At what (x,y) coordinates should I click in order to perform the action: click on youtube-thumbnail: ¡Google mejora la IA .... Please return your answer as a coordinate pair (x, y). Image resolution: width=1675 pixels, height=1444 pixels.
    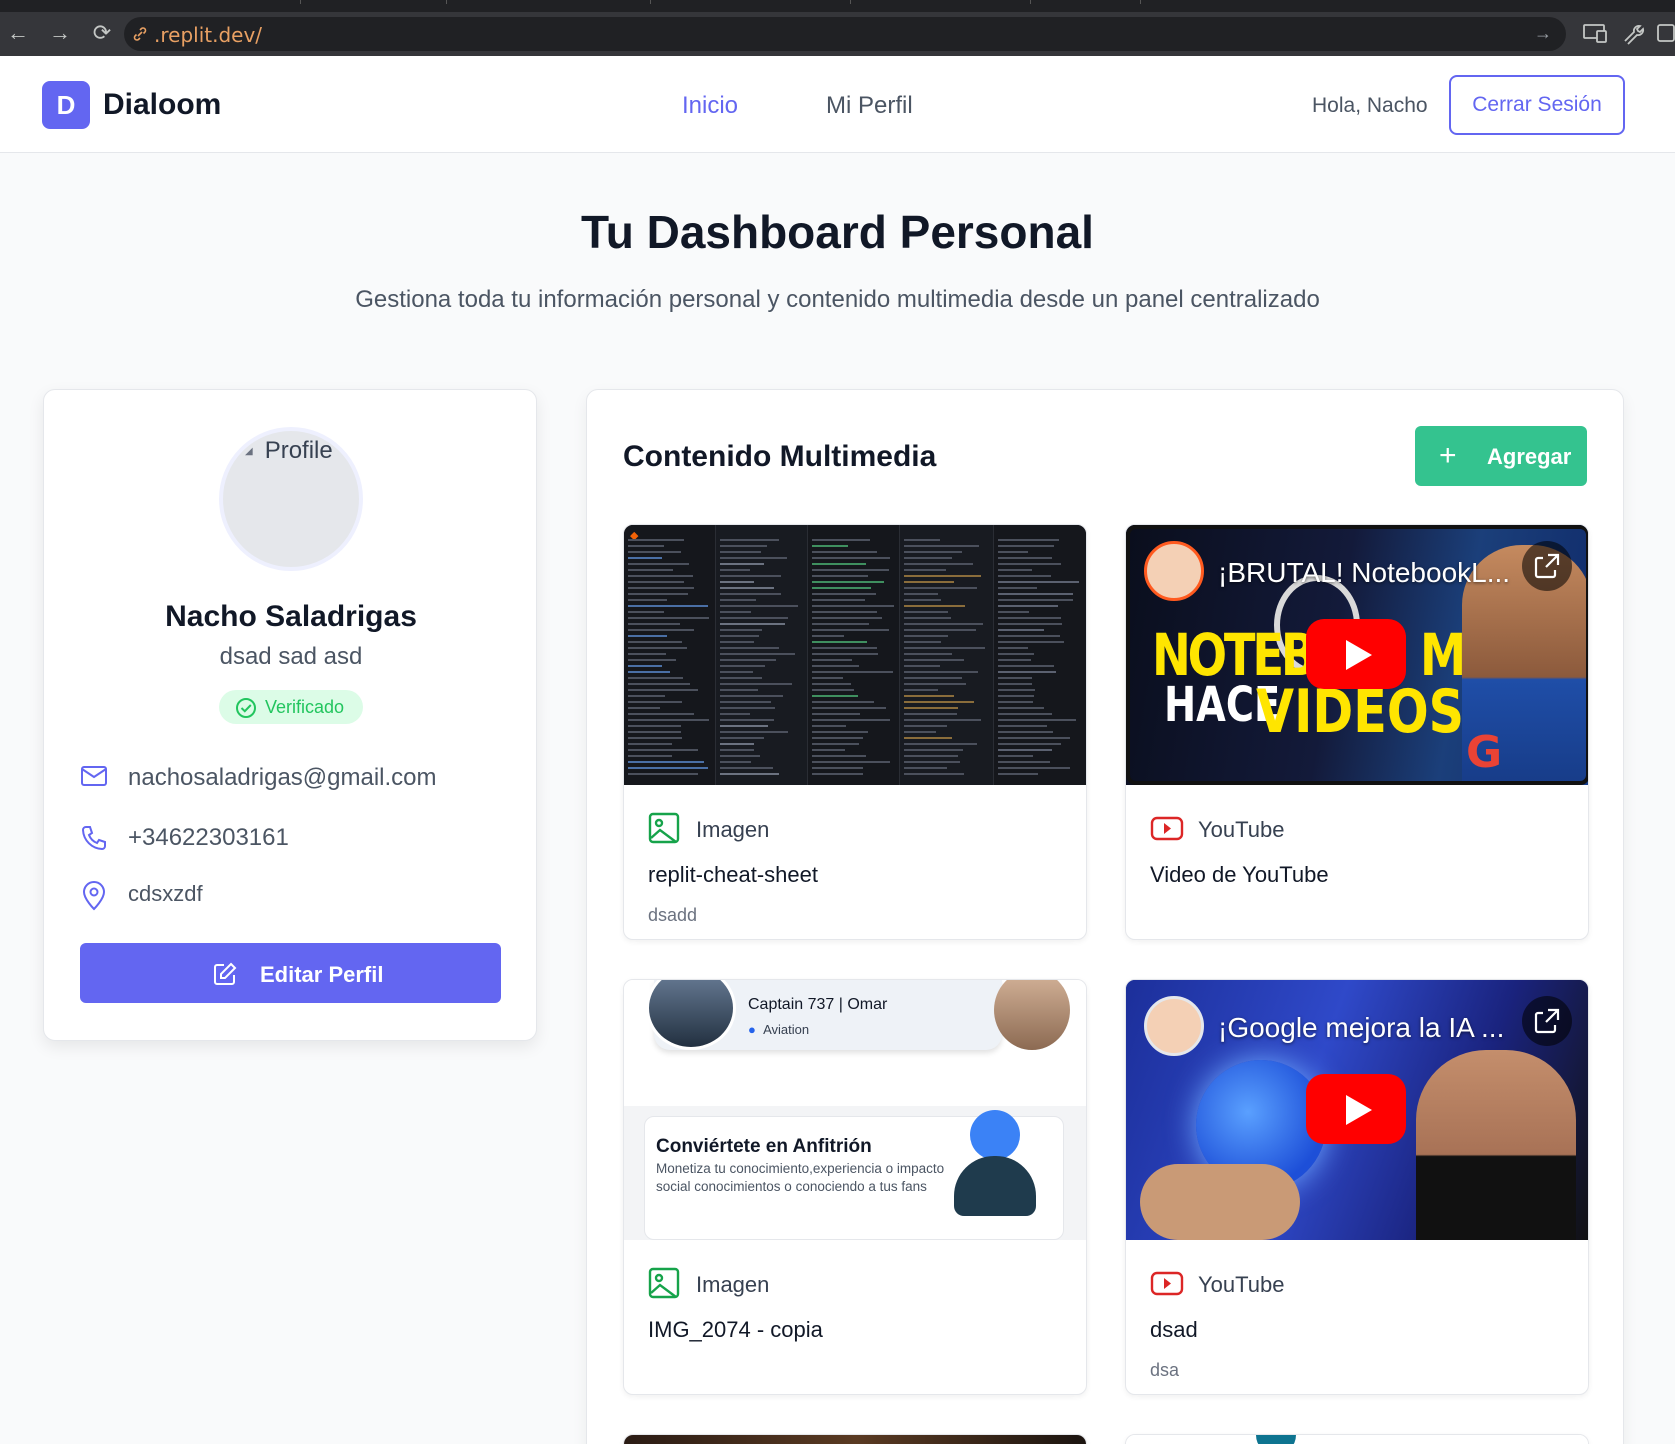
    Looking at the image, I should click on (1357, 1110).